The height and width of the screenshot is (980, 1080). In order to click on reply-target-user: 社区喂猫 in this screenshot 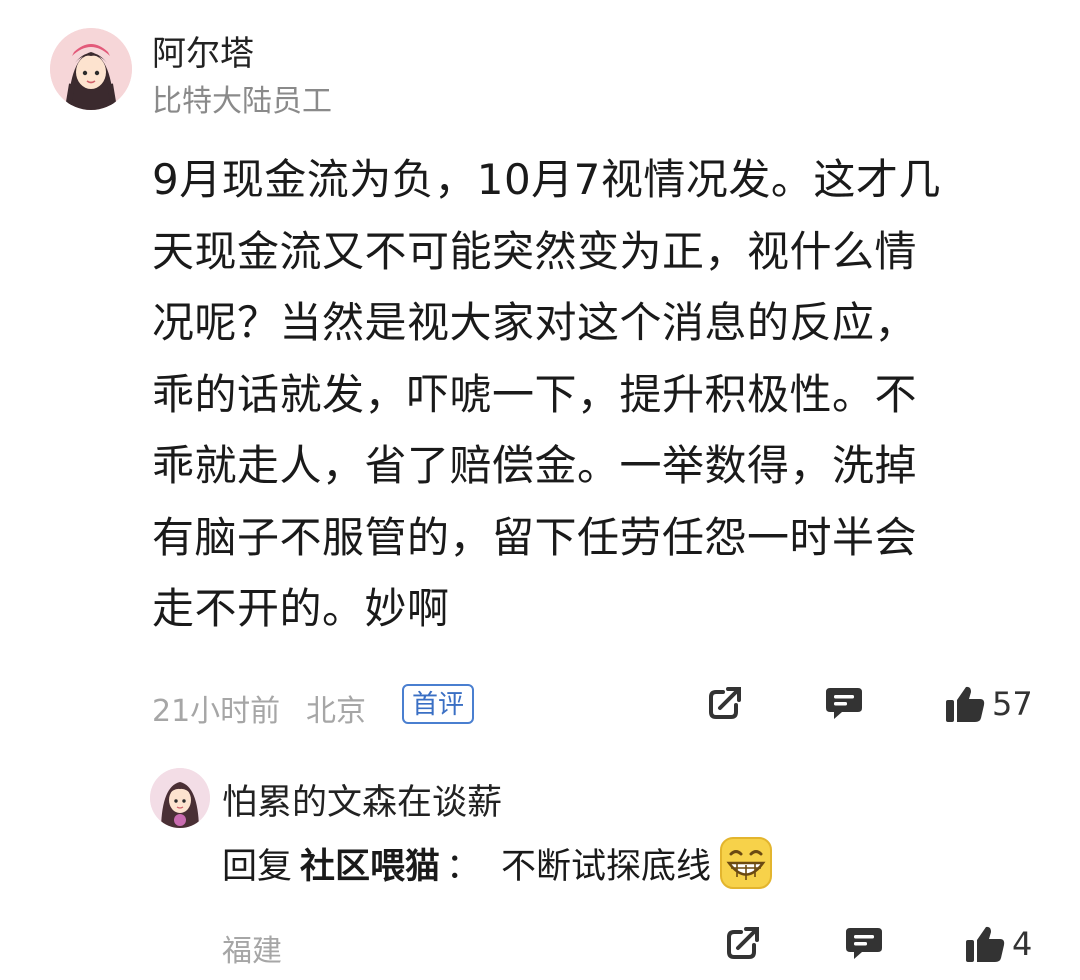, I will do `click(370, 863)`.